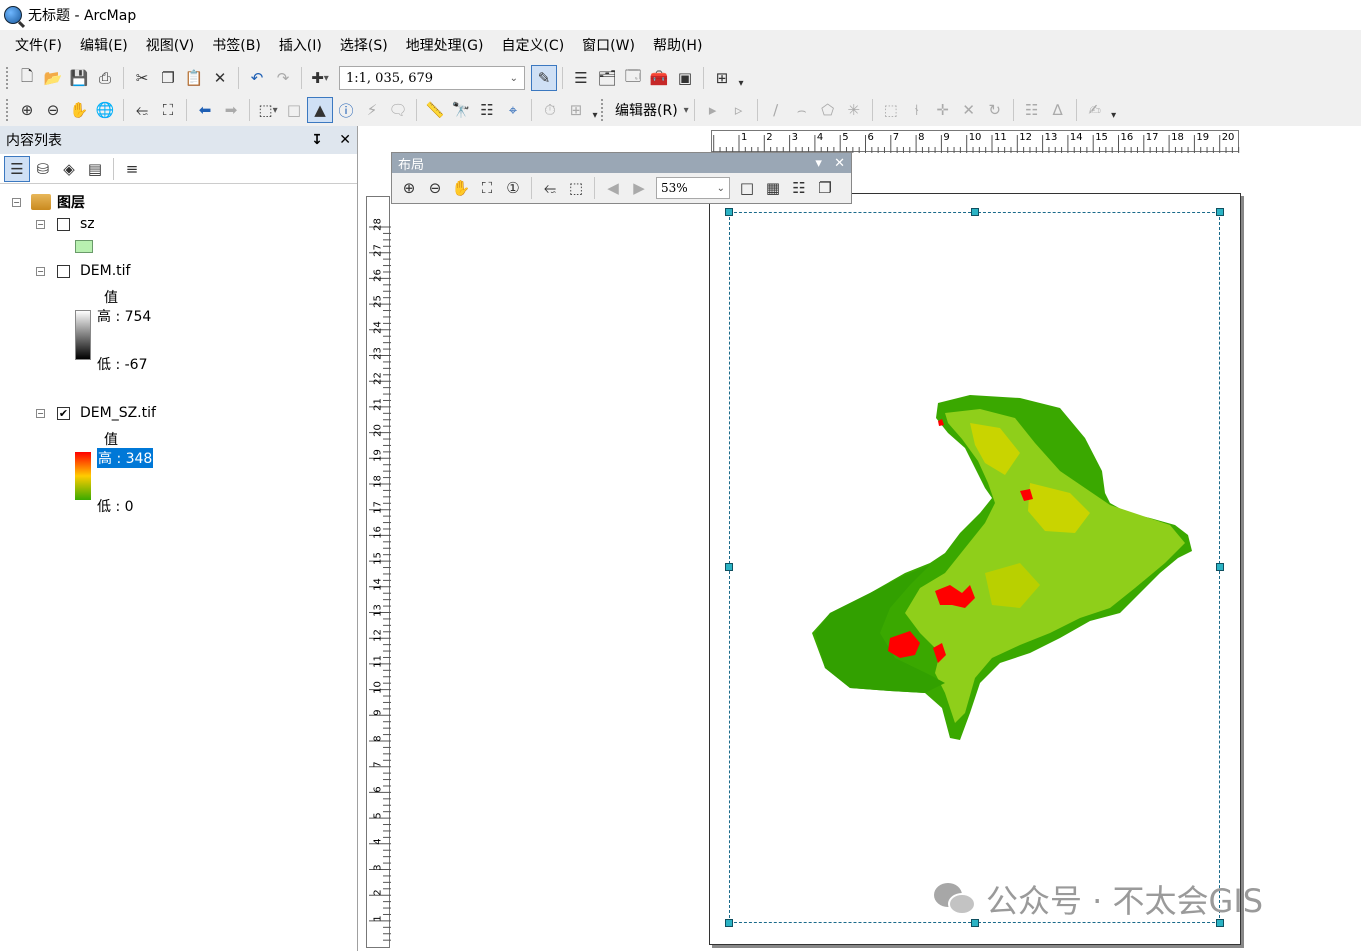  I want to click on pin-icon: ↧, so click(317, 140).